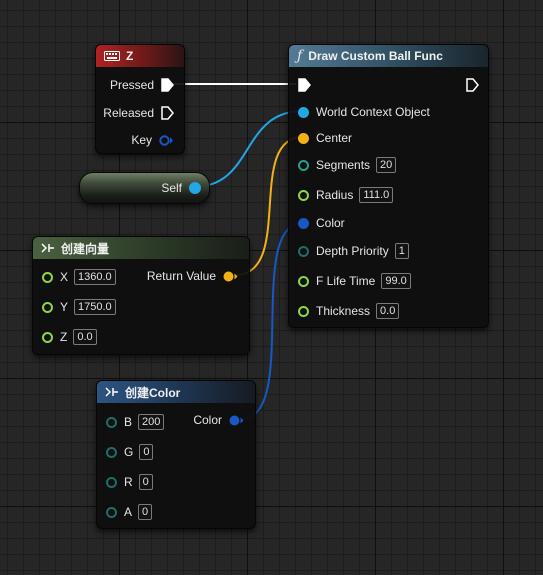 The height and width of the screenshot is (575, 543). Describe the element at coordinates (303, 251) in the screenshot. I see `depth-priority-pin-icon` at that location.